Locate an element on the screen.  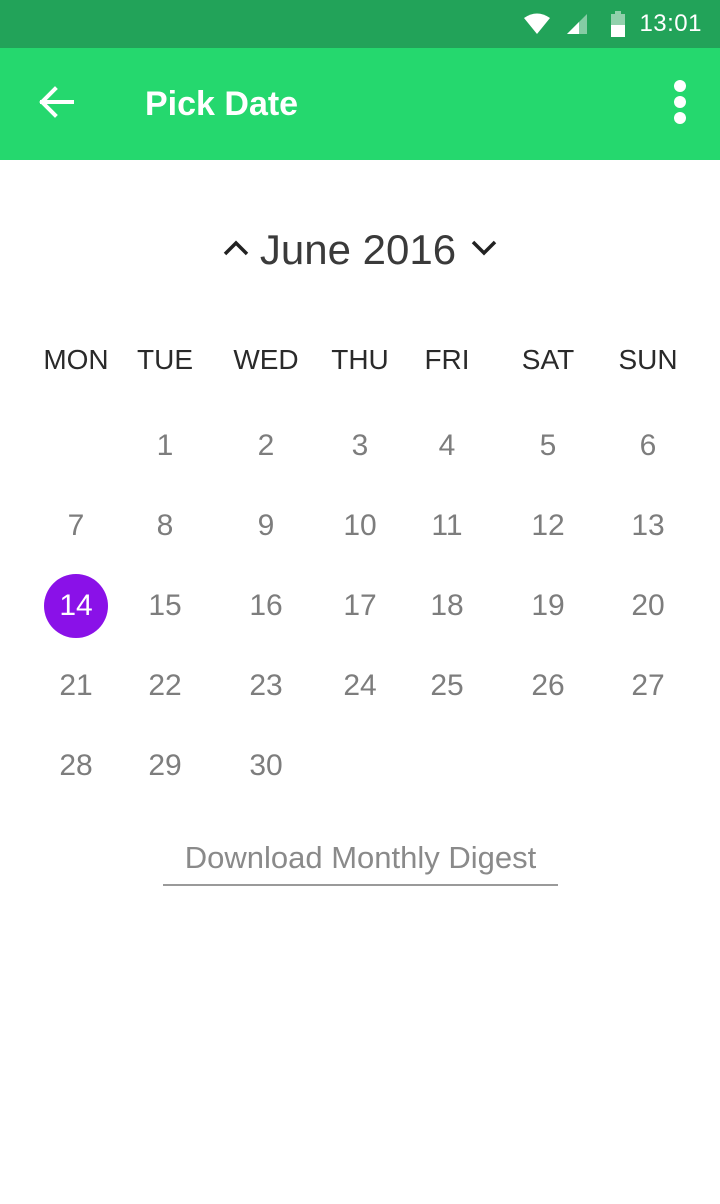
overflow-menu-button is located at coordinates (680, 104).